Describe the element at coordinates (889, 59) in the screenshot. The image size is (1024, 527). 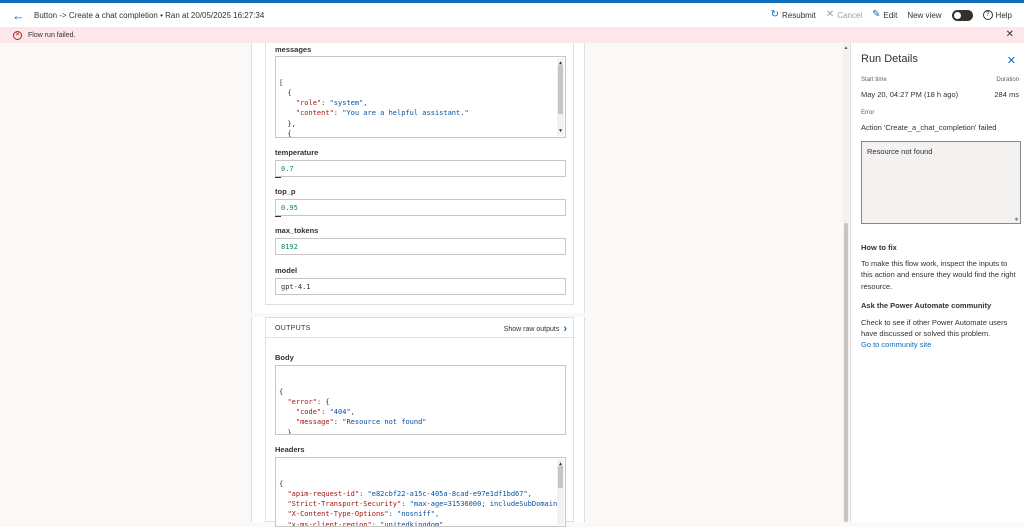
I see `run-details-title: Run Details` at that location.